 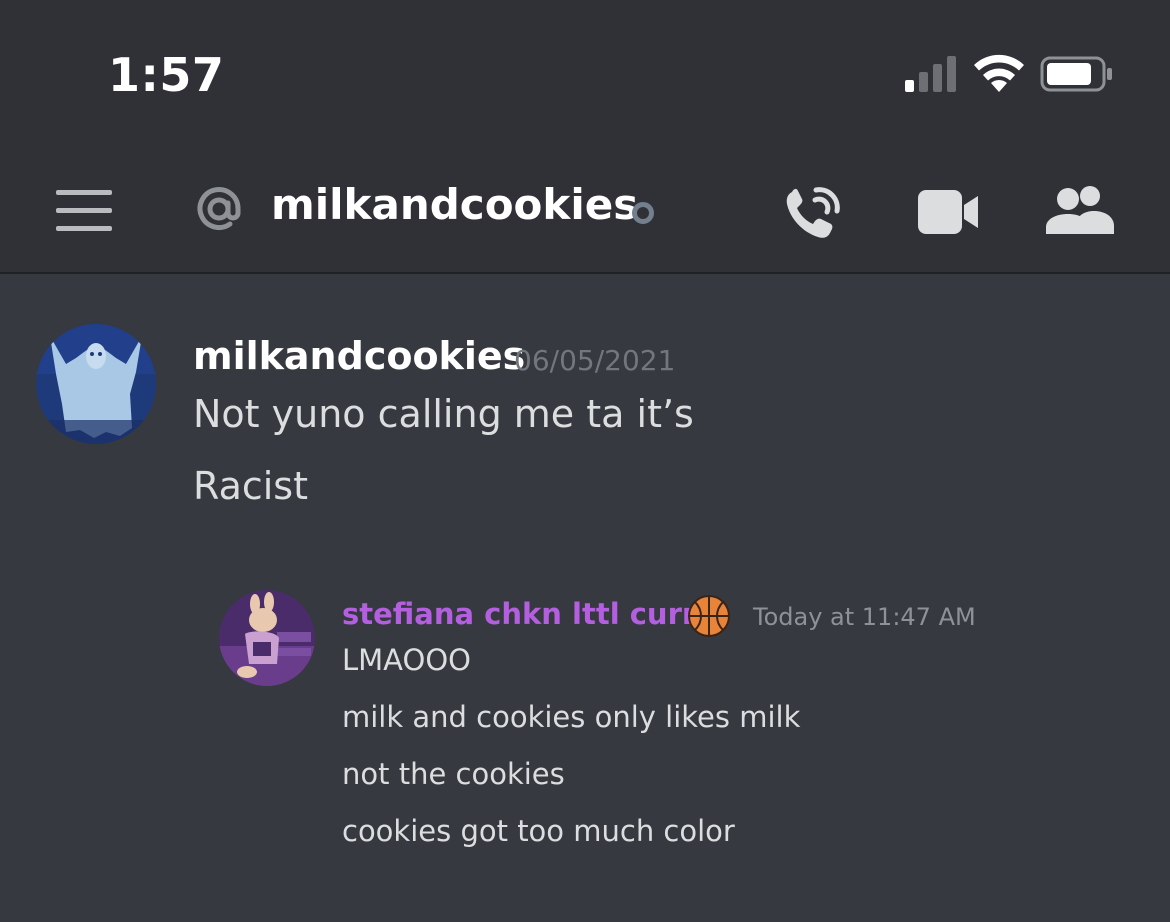 What do you see at coordinates (933, 74) in the screenshot?
I see `cellular-signal-icon` at bounding box center [933, 74].